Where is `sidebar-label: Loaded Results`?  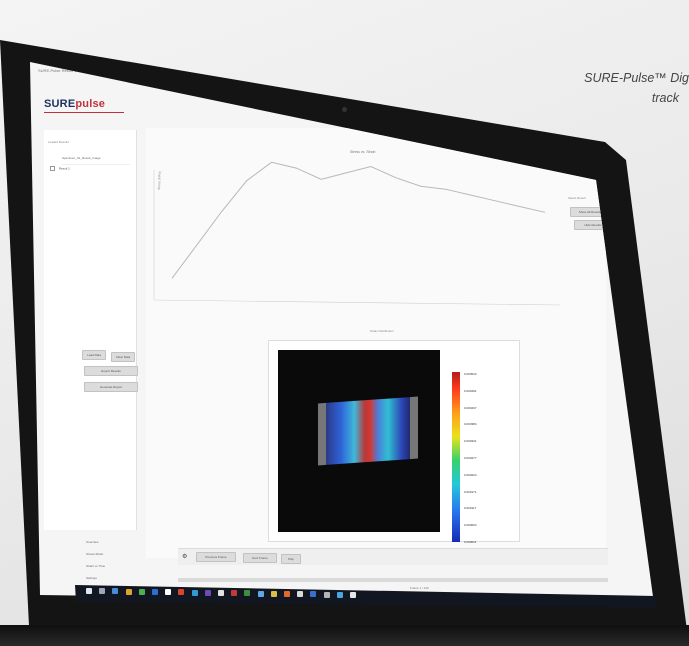 sidebar-label: Loaded Results is located at coordinates (58, 142).